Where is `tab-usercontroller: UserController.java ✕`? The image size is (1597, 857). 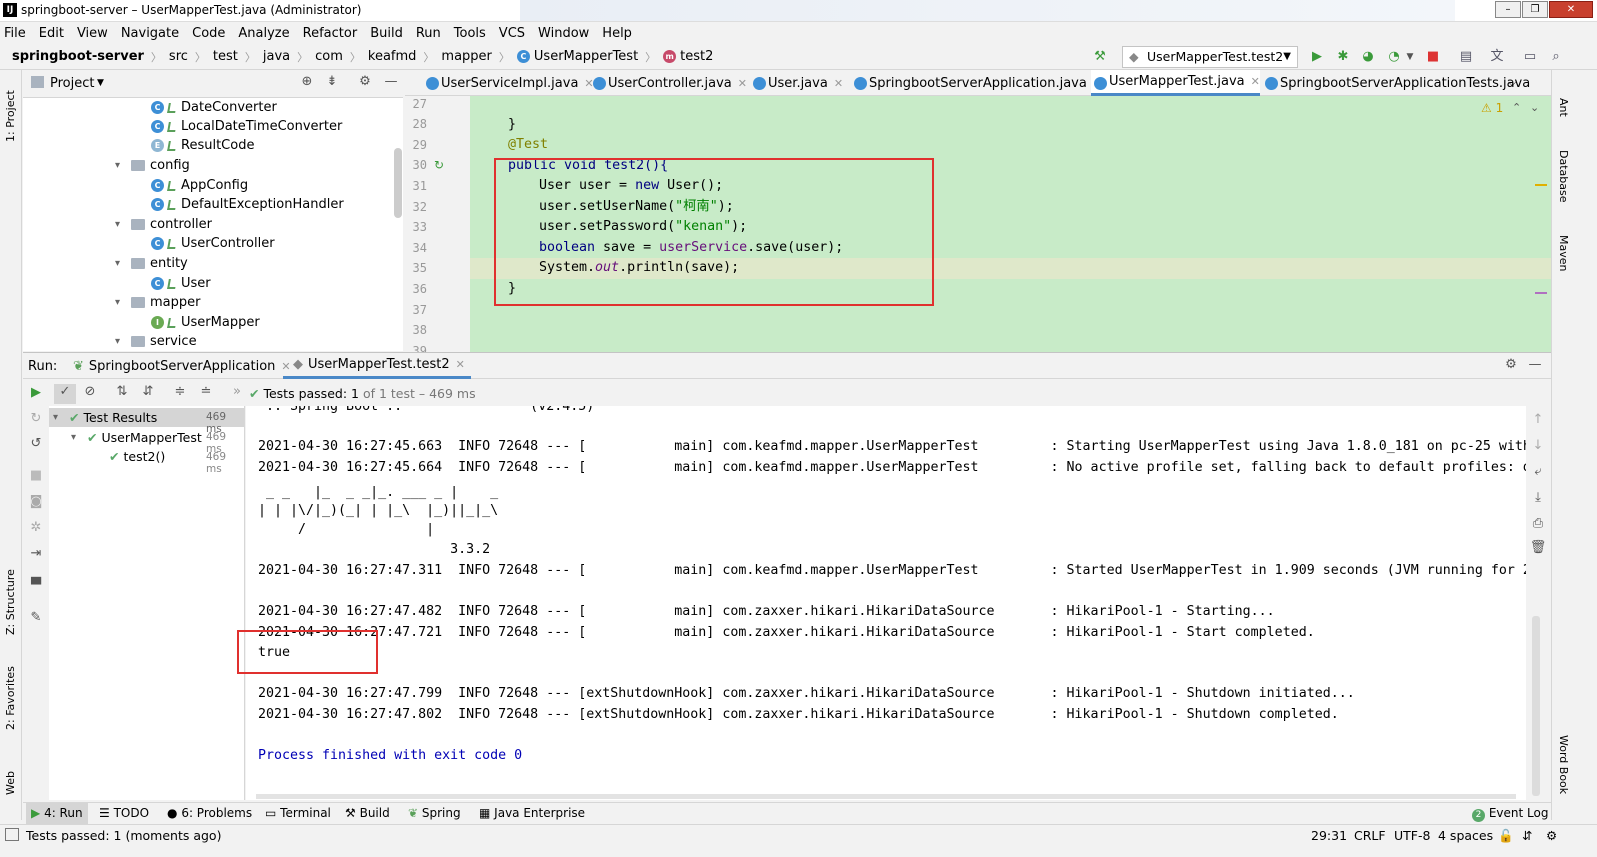 tab-usercontroller: UserController.java ✕ is located at coordinates (668, 83).